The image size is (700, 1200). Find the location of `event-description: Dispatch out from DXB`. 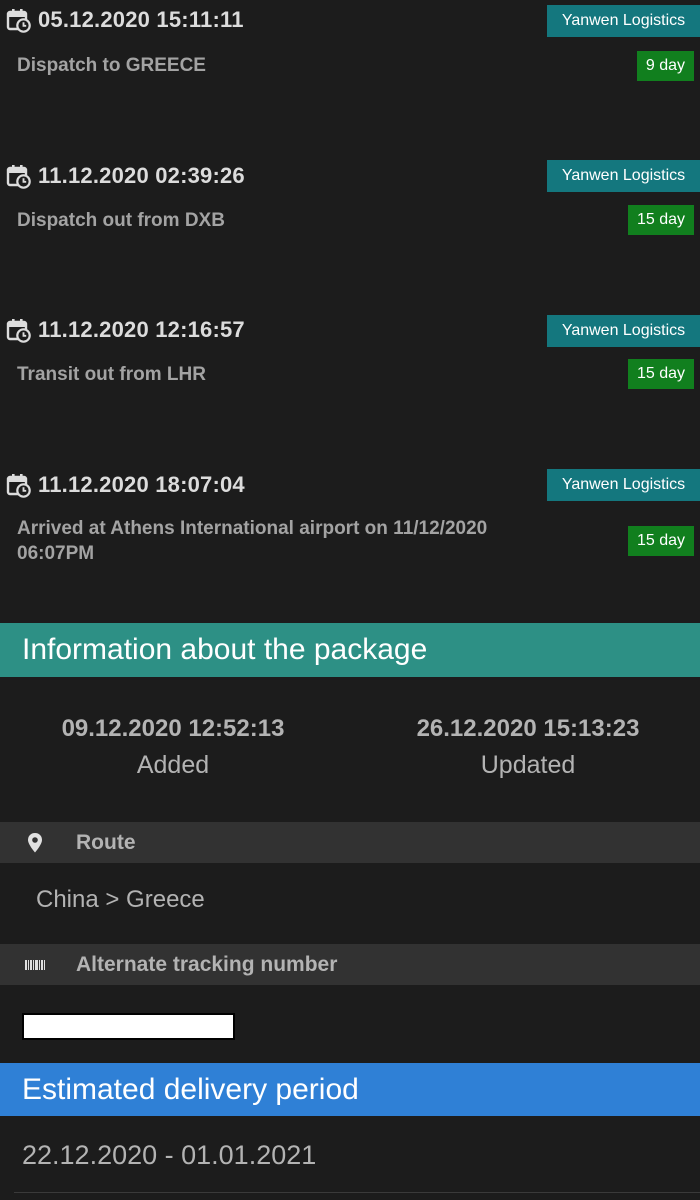

event-description: Dispatch out from DXB is located at coordinates (121, 220).